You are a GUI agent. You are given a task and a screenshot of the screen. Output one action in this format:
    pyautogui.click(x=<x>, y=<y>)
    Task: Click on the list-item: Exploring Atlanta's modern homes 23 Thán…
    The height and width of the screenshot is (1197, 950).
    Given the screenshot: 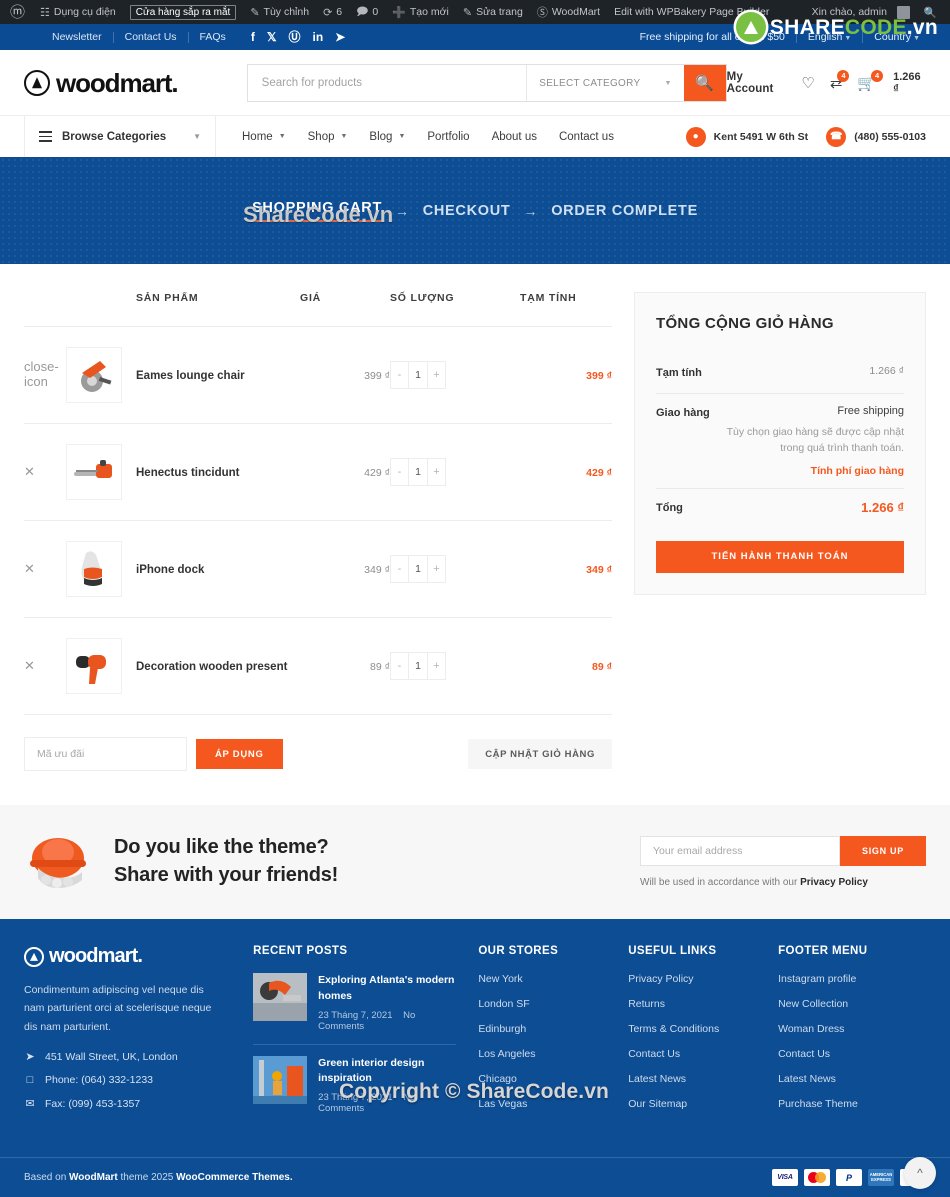 What is the action you would take?
    pyautogui.click(x=355, y=1009)
    